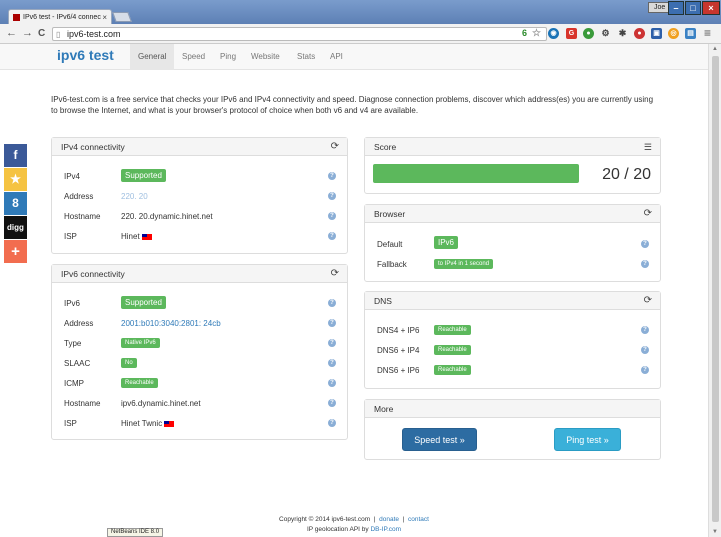 This screenshot has width=721, height=537. Describe the element at coordinates (676, 8) in the screenshot. I see `minimize-button: –` at that location.